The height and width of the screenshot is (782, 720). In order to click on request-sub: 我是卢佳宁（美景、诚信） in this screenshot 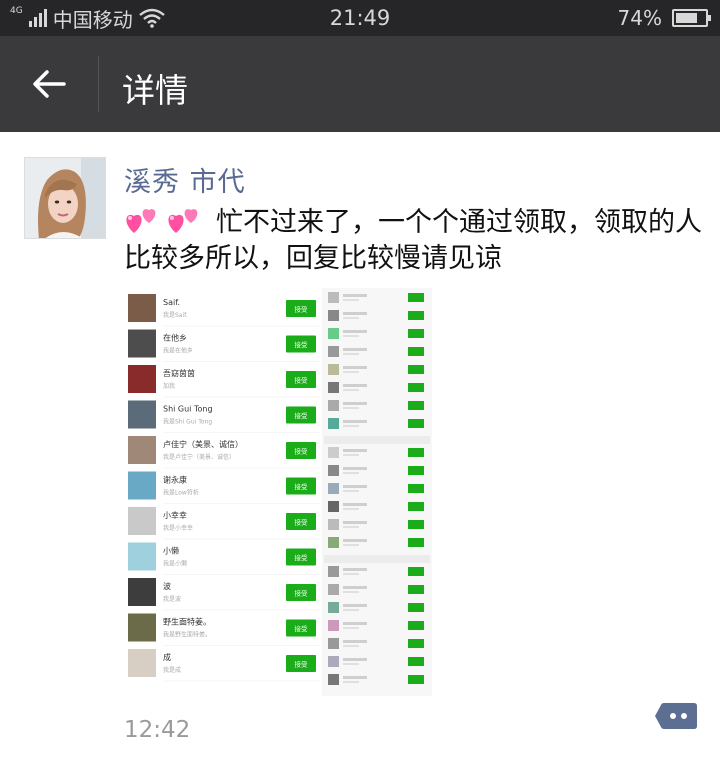, I will do `click(199, 457)`.